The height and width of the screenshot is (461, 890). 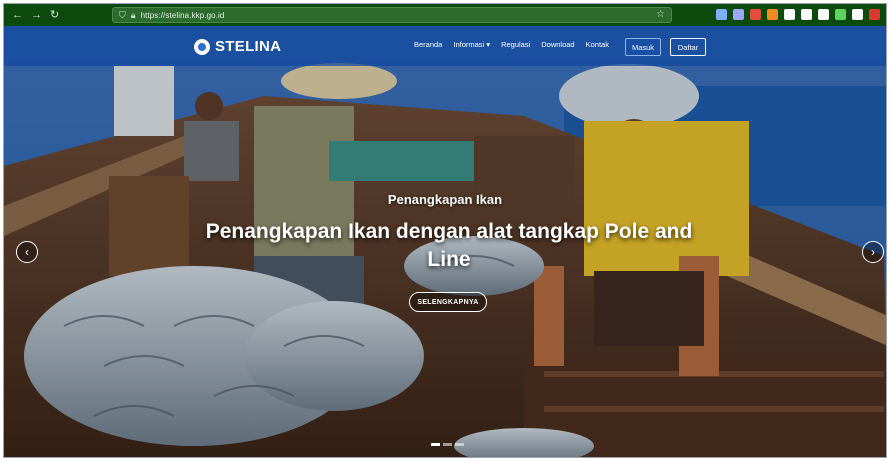 I want to click on back-icon: ←, so click(x=17, y=15).